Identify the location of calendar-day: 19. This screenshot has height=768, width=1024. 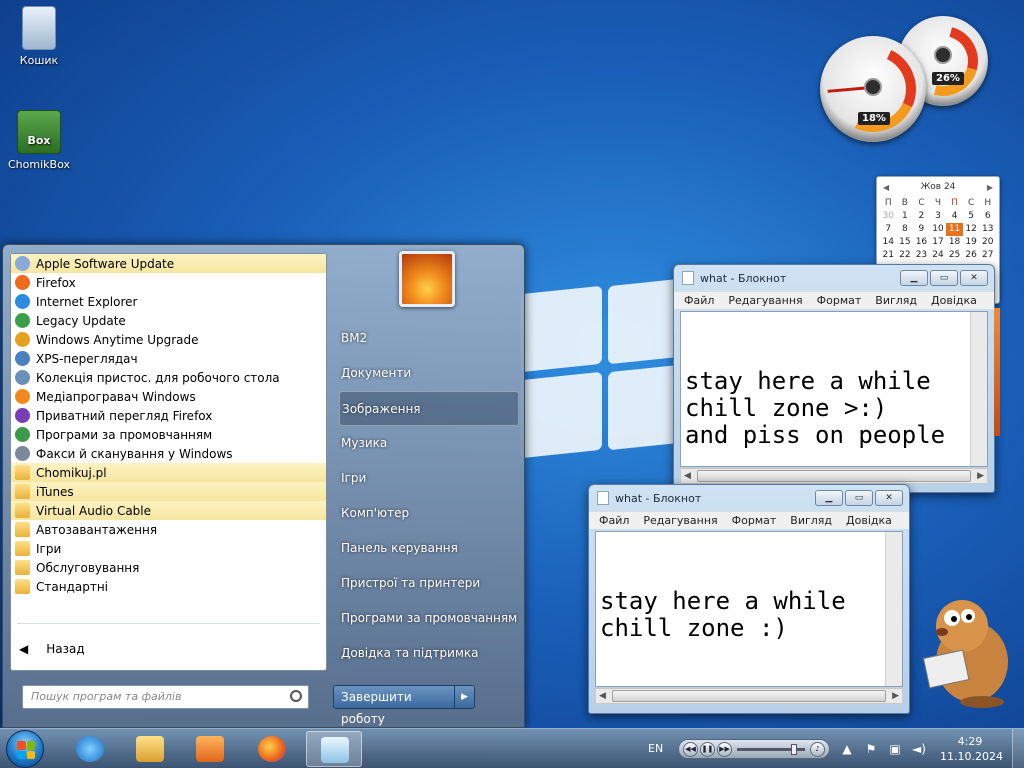
(971, 242).